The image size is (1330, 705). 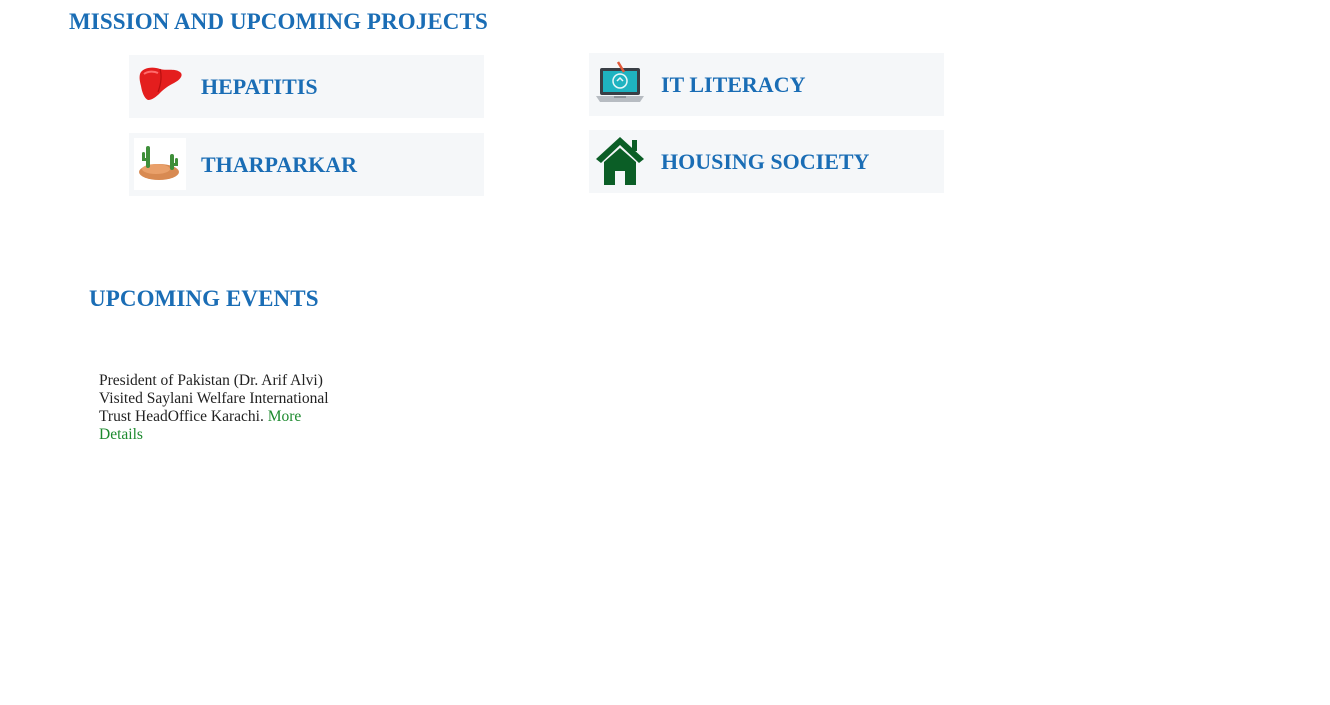 I want to click on desert-cactus-icon, so click(x=160, y=164).